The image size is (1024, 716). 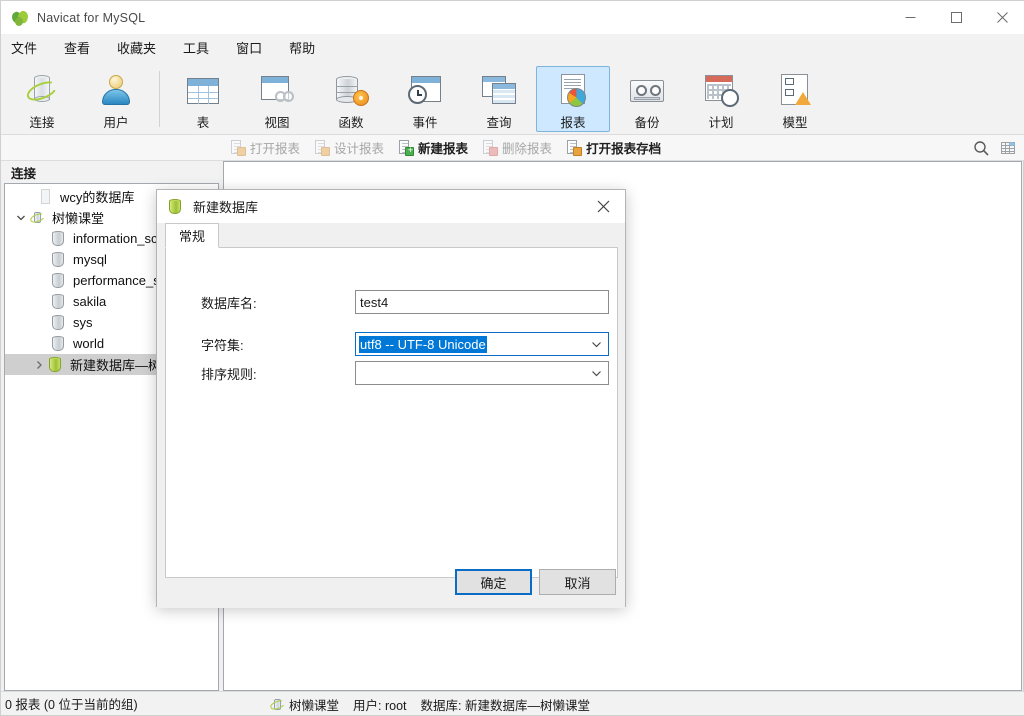 What do you see at coordinates (425, 123) in the screenshot?
I see `toolbar-label-event: 事件` at bounding box center [425, 123].